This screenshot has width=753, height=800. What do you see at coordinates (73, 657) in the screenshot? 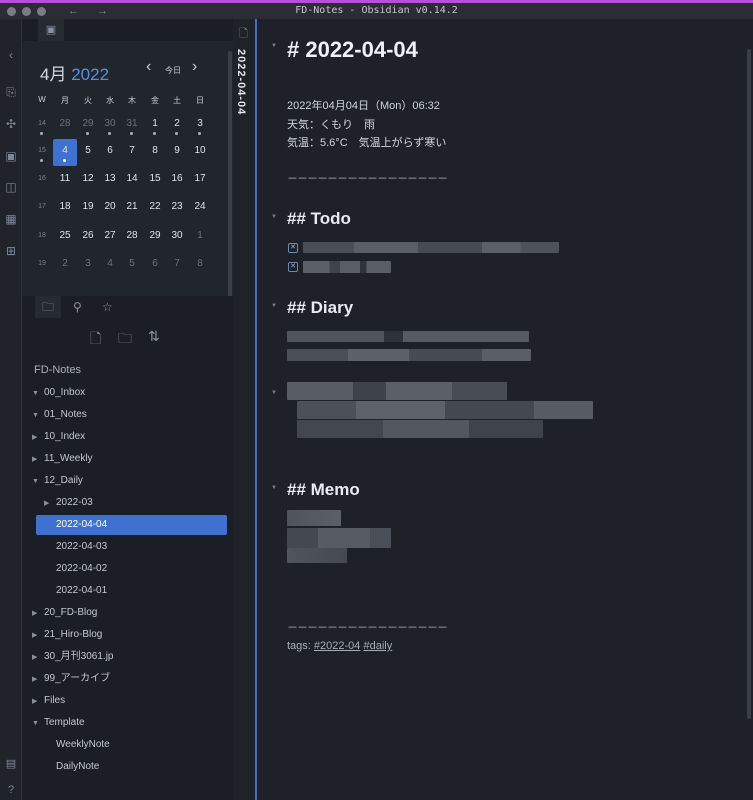
I see `folder-item: ▶ 30_月刊3061.jp` at bounding box center [73, 657].